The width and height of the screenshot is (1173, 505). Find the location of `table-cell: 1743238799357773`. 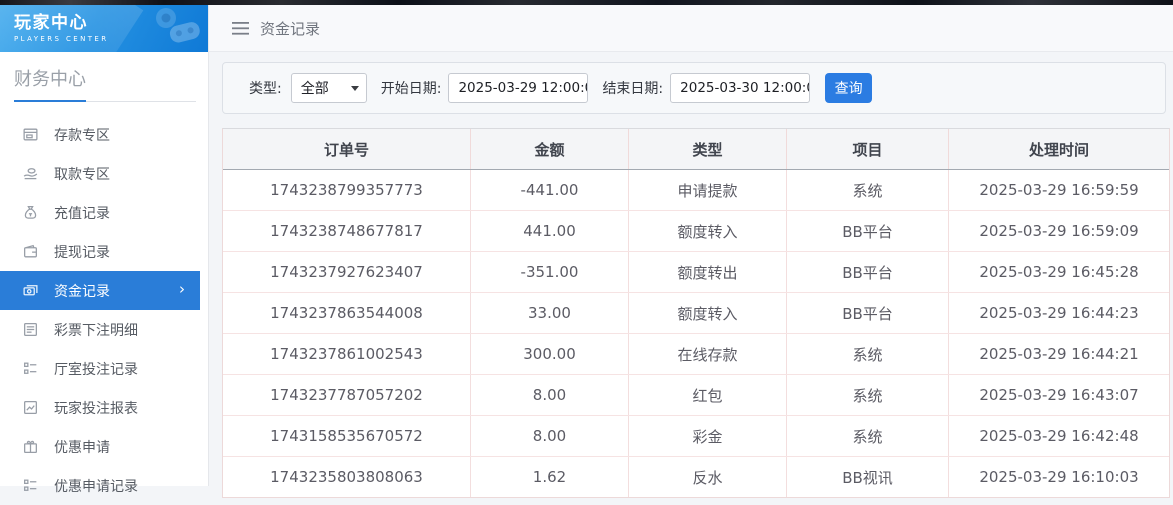

table-cell: 1743238799357773 is located at coordinates (347, 190).